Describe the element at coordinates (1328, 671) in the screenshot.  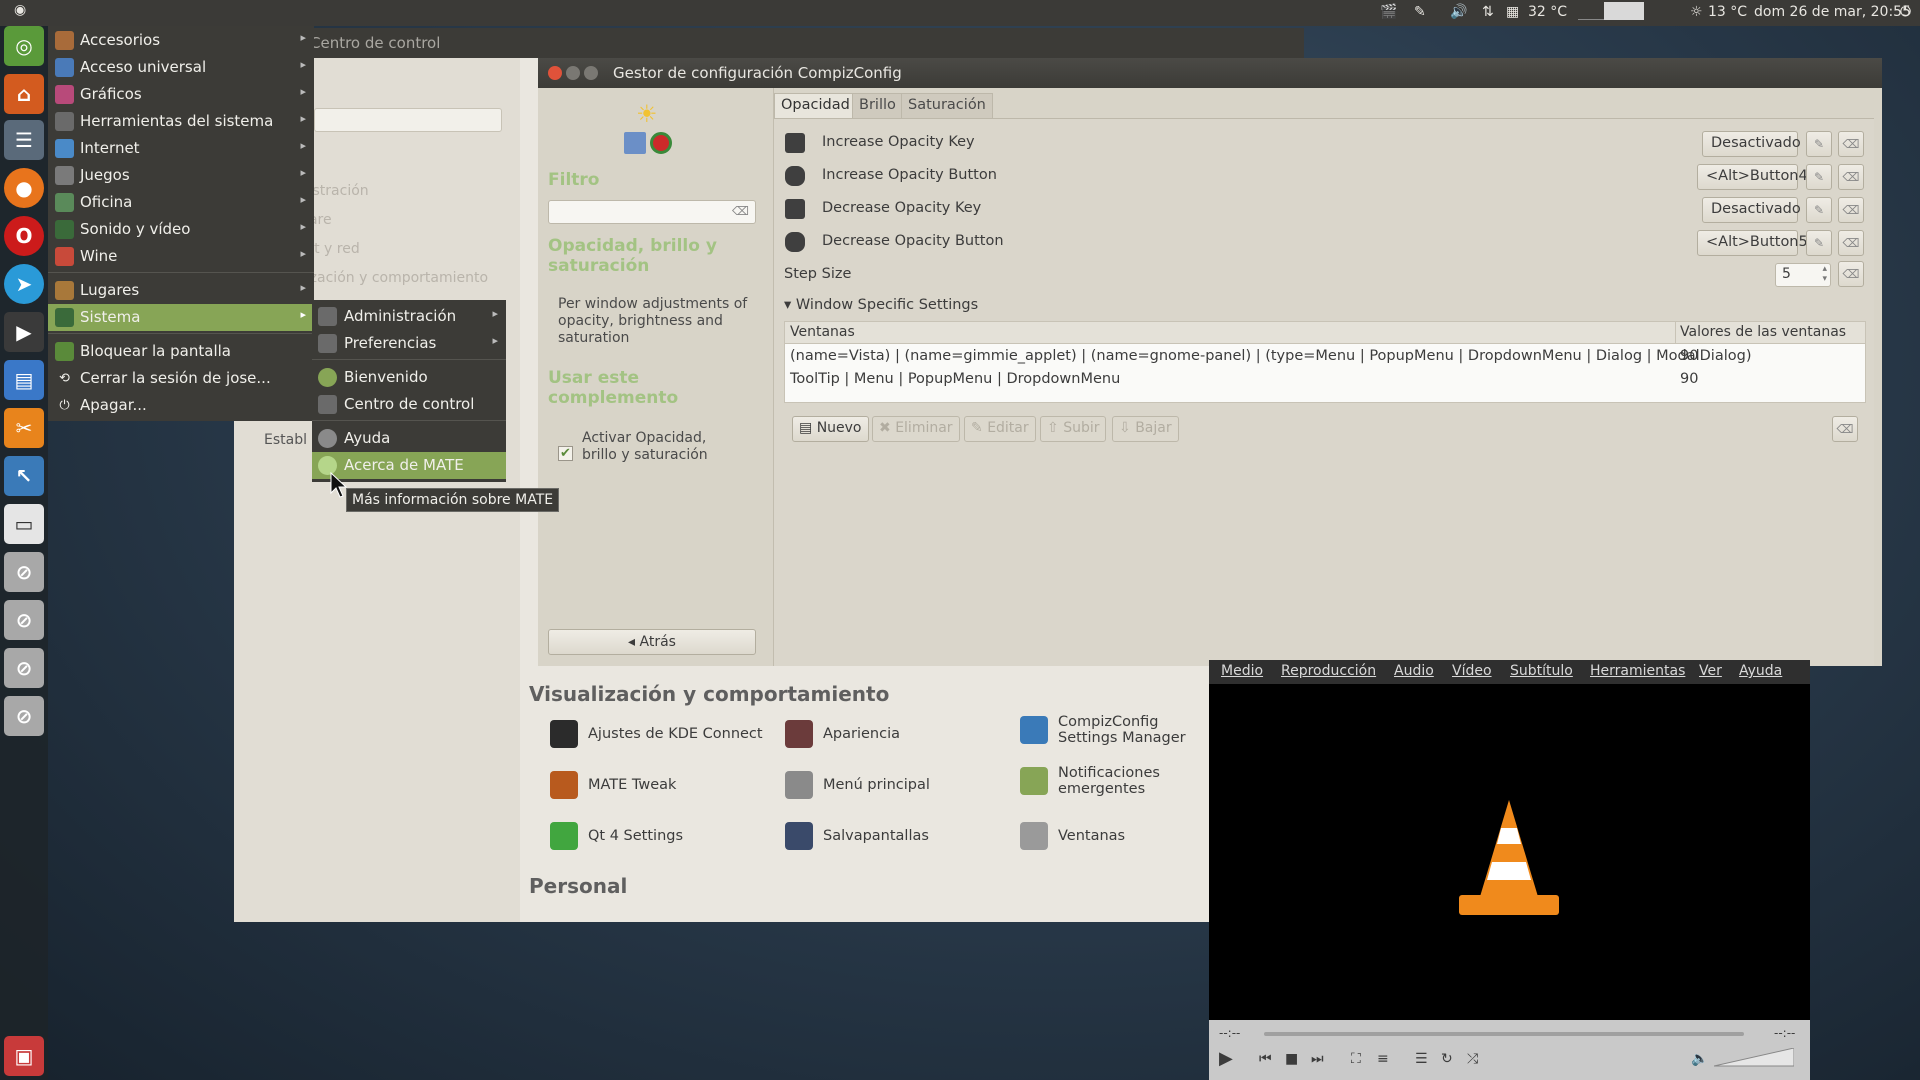
I see `vlc-menu-playback: Reproducción` at that location.